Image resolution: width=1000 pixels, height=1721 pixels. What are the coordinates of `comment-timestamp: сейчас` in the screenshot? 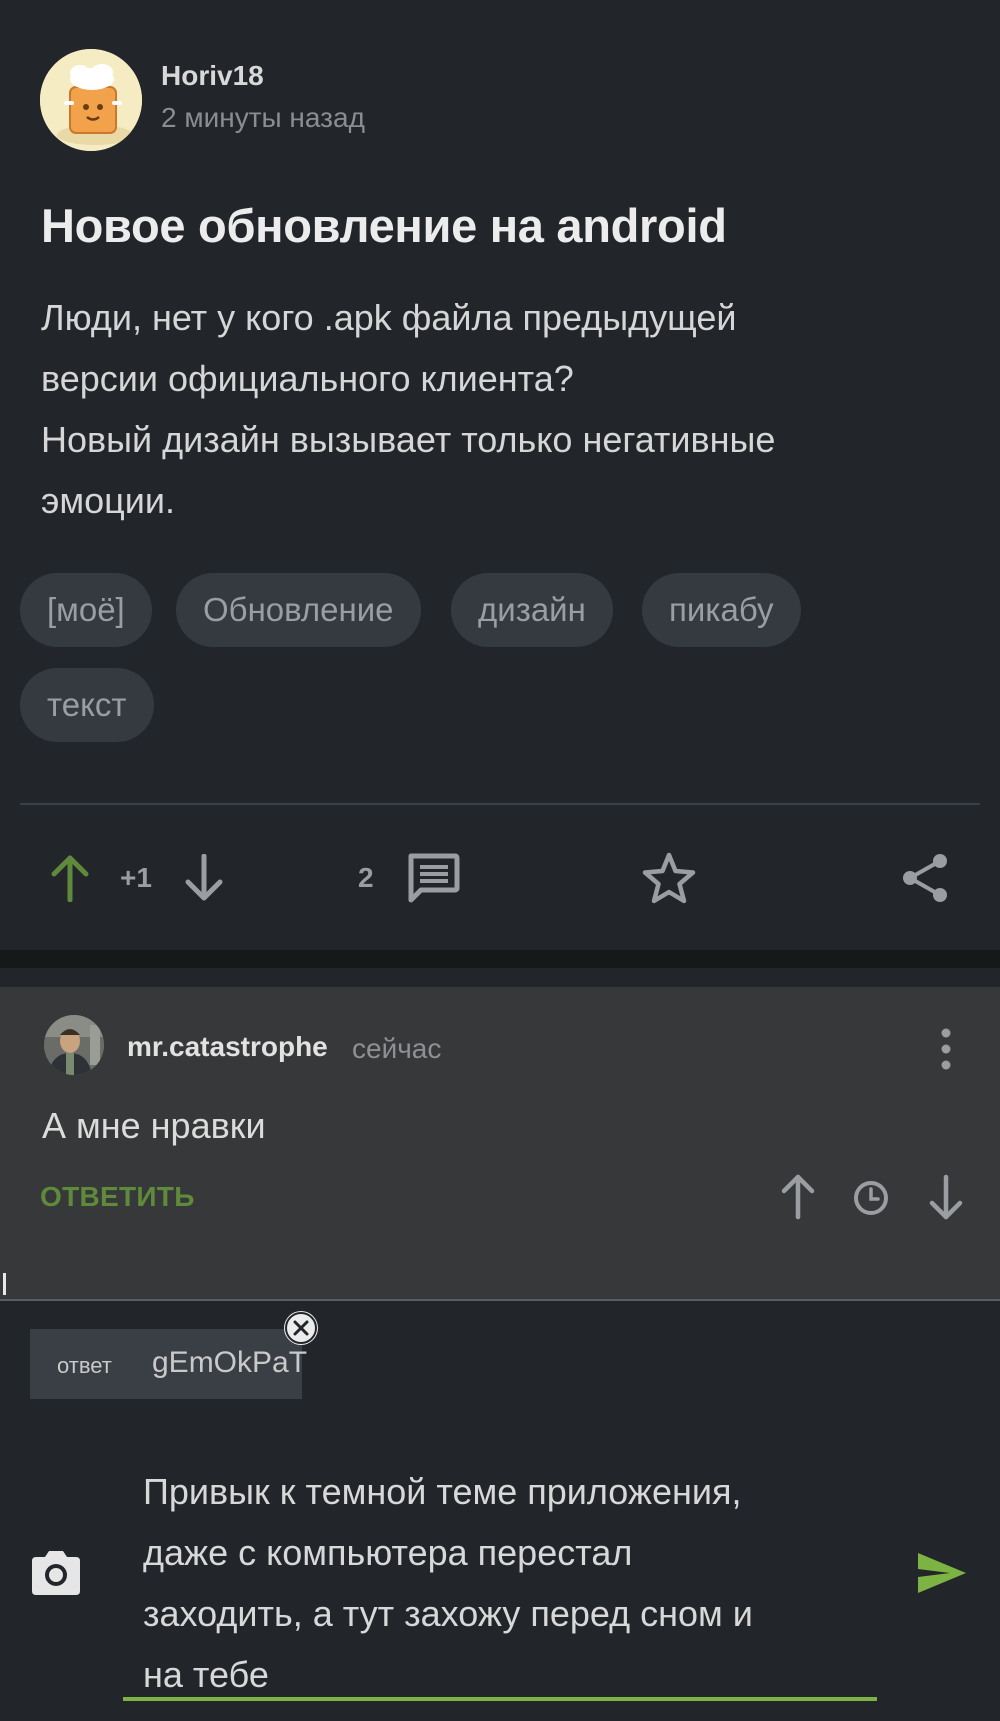 It's located at (397, 1048).